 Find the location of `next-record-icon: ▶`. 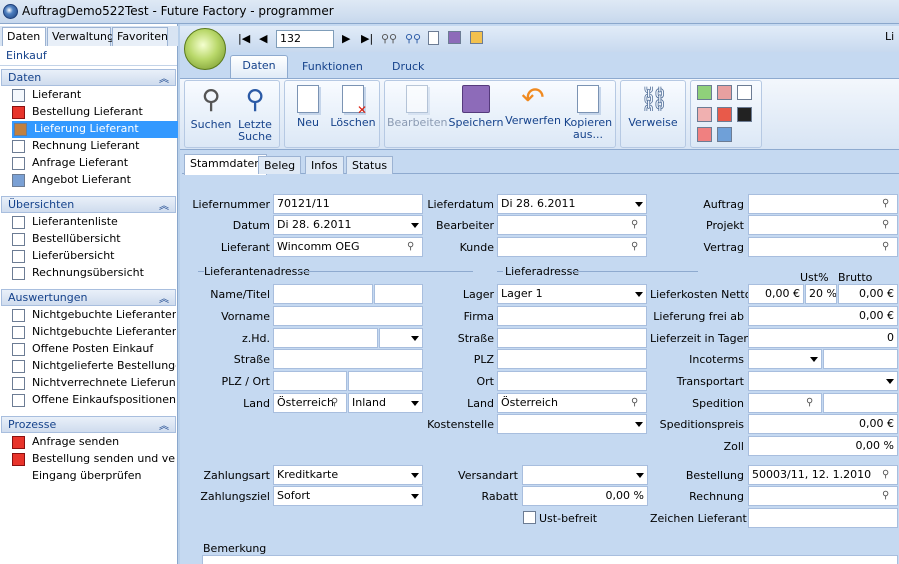

next-record-icon: ▶ is located at coordinates (346, 38).